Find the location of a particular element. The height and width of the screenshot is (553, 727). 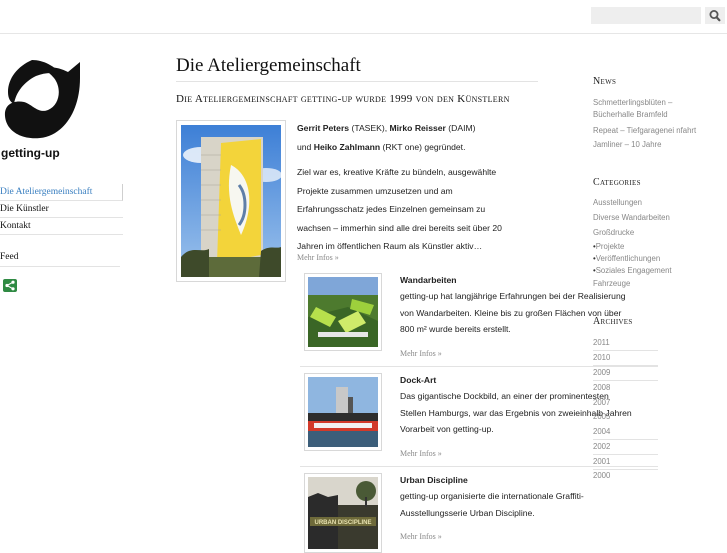

archive-year: 2002 is located at coordinates (601, 446).